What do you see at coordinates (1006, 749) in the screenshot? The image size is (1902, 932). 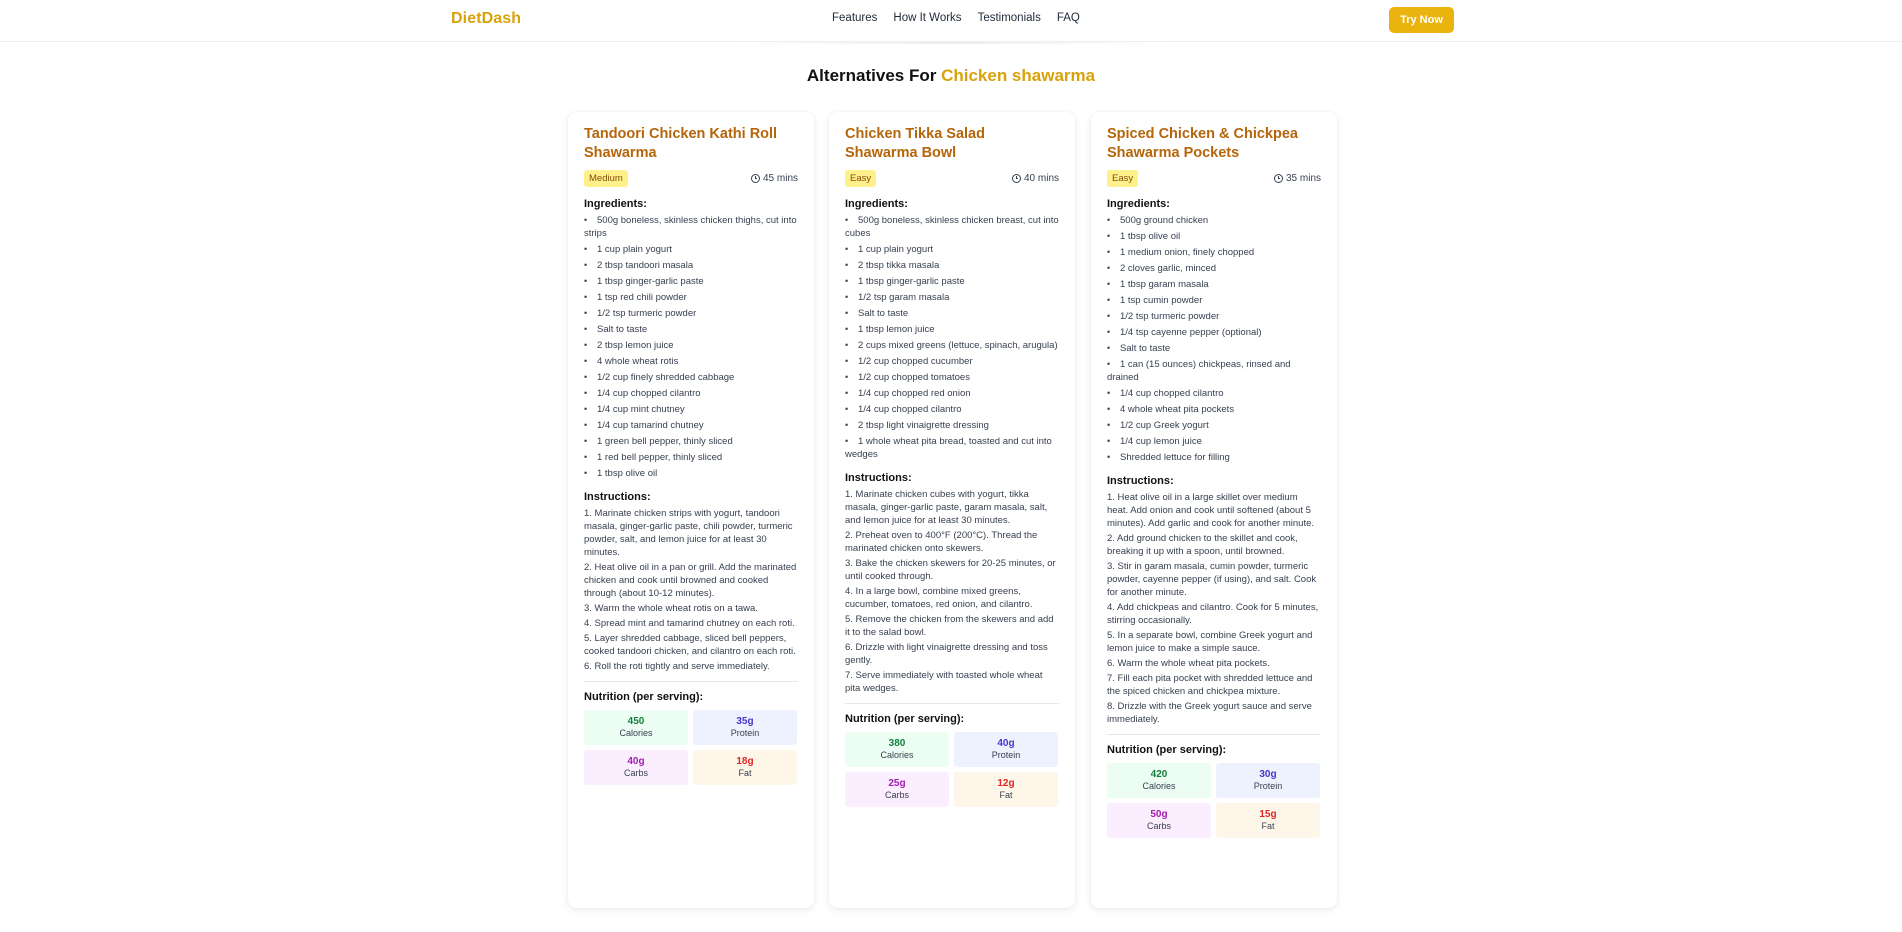 I see `nutrition-protein: 40g Protein` at bounding box center [1006, 749].